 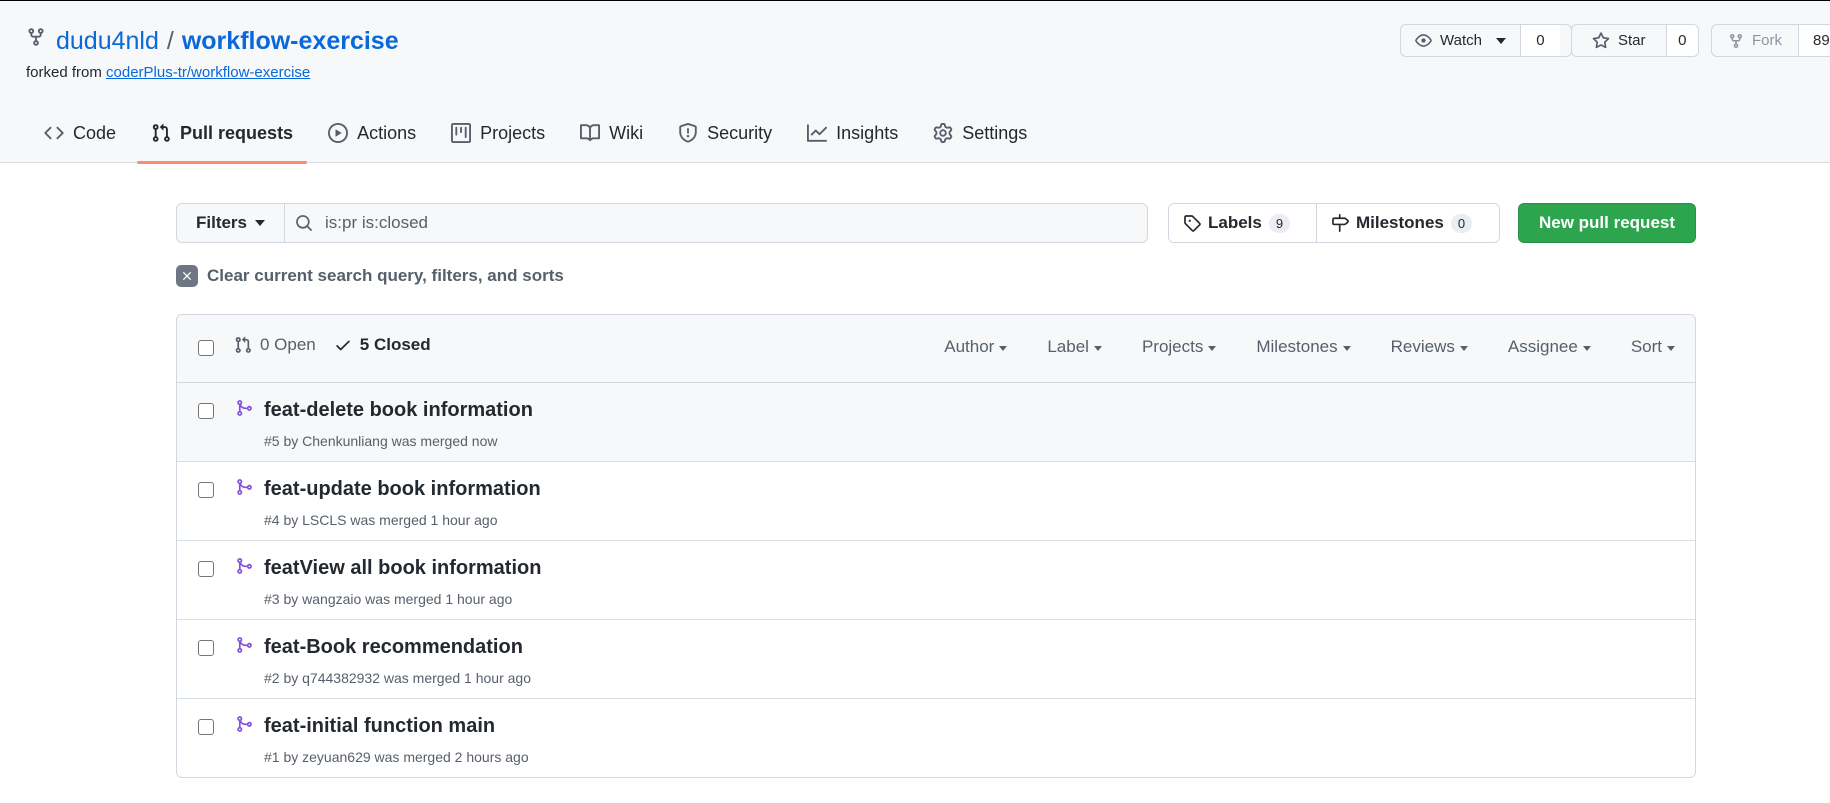 I want to click on milestones-button: Milestones 0, so click(x=1407, y=223).